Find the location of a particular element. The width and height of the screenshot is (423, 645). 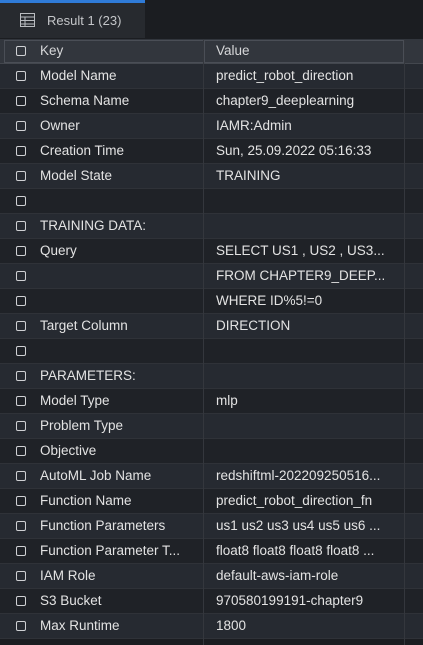

row-key: TRAINING DATA: is located at coordinates (93, 225).